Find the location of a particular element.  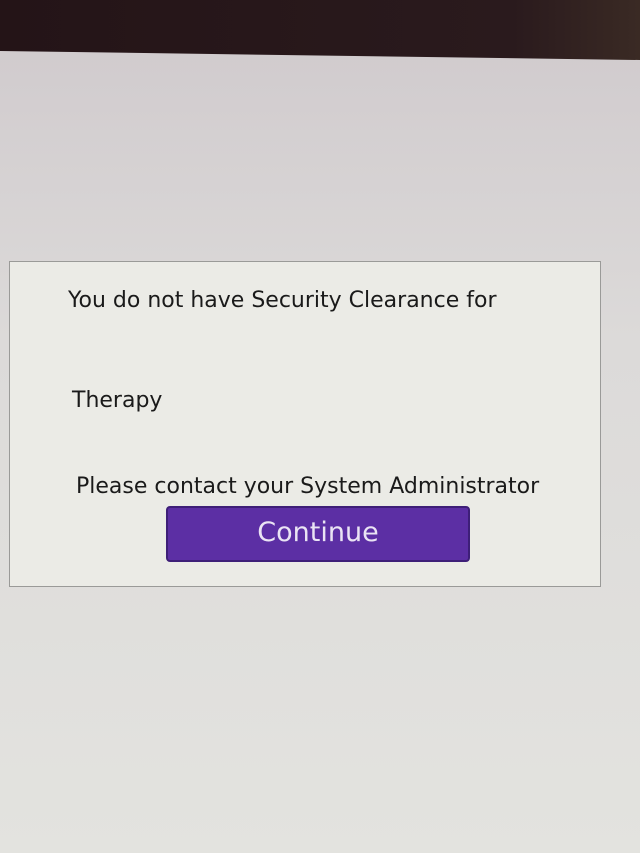

module-name: Therapy is located at coordinates (117, 400).